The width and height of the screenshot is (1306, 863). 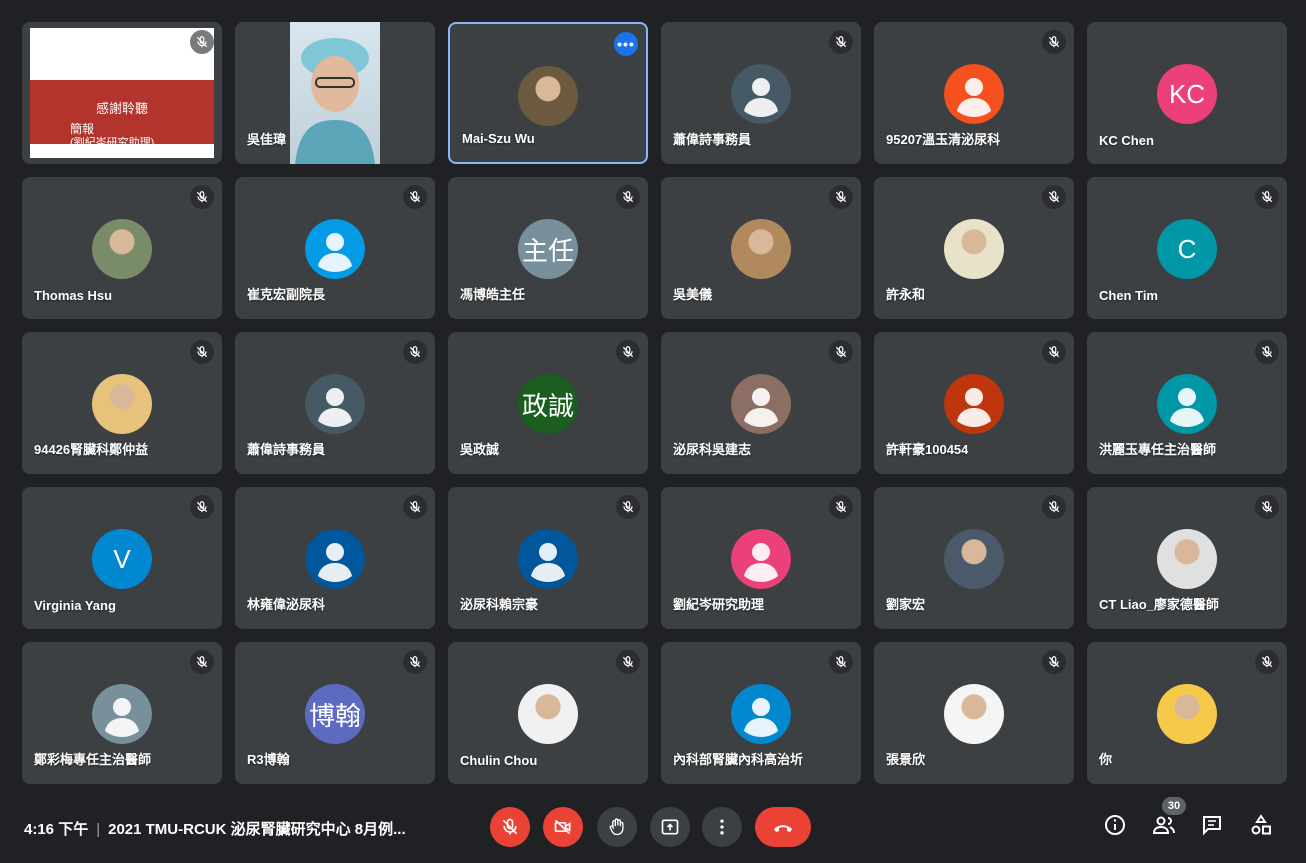 What do you see at coordinates (498, 138) in the screenshot?
I see `participant-name: Mai-Szu Wu` at bounding box center [498, 138].